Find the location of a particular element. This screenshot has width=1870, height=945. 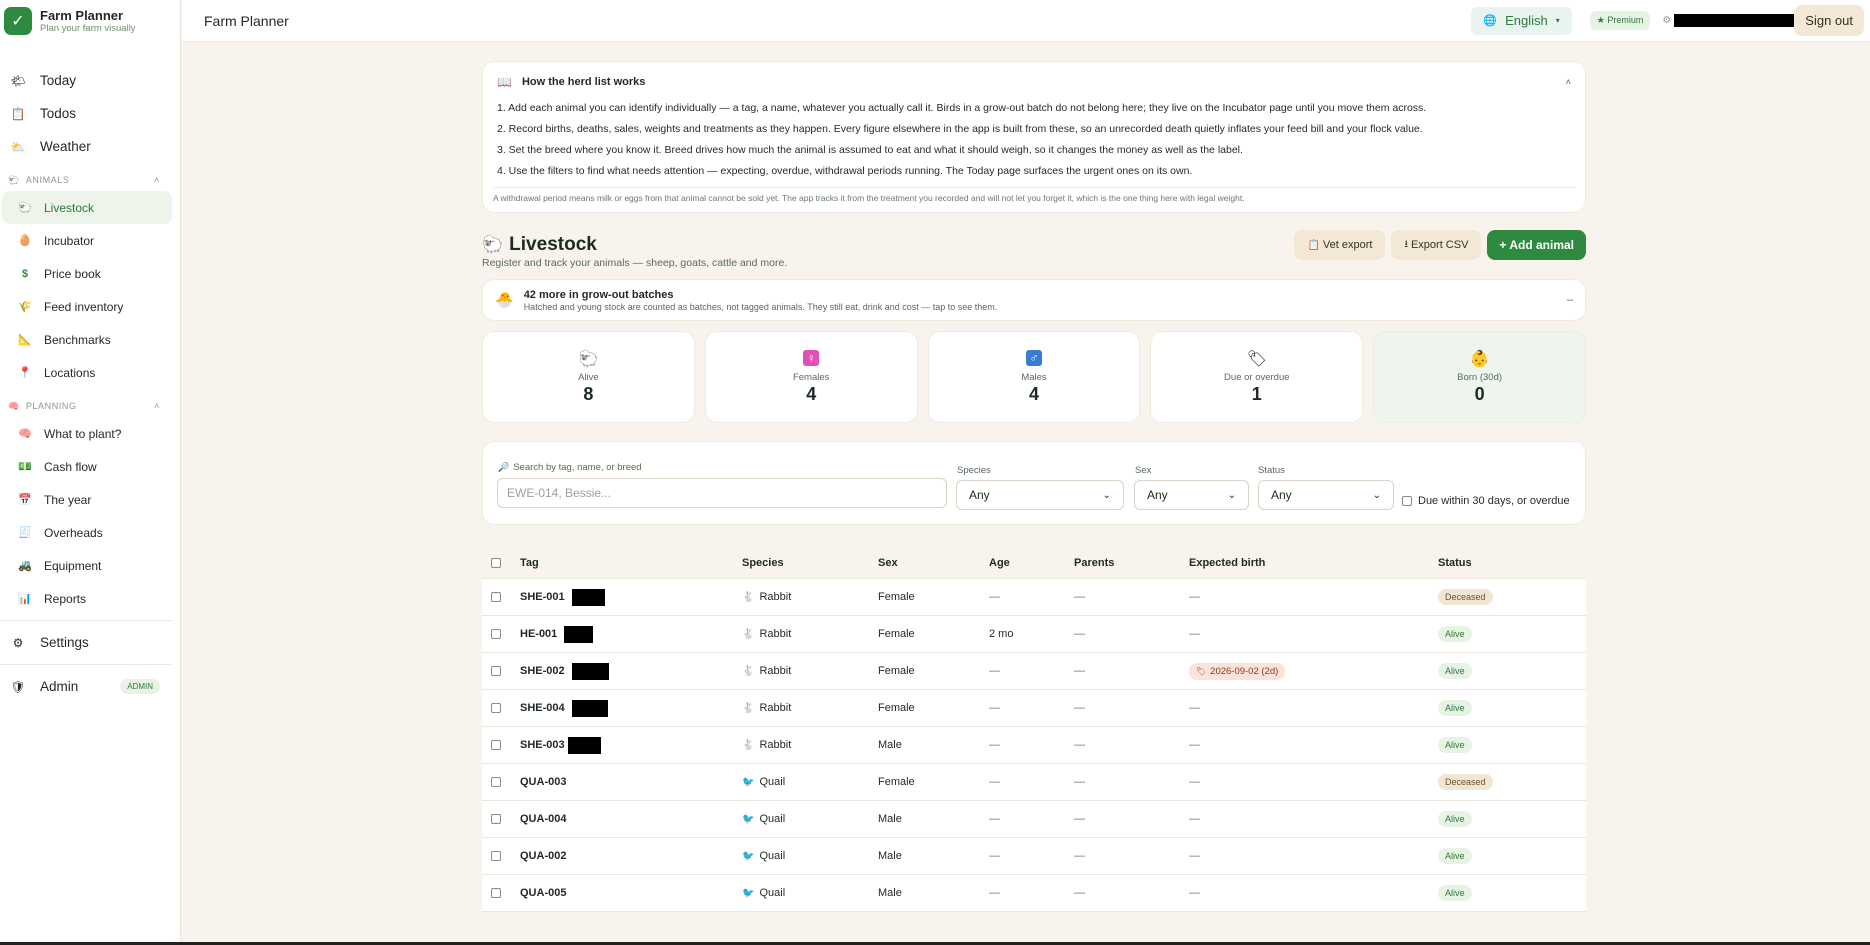

col-age: Age is located at coordinates (999, 563).